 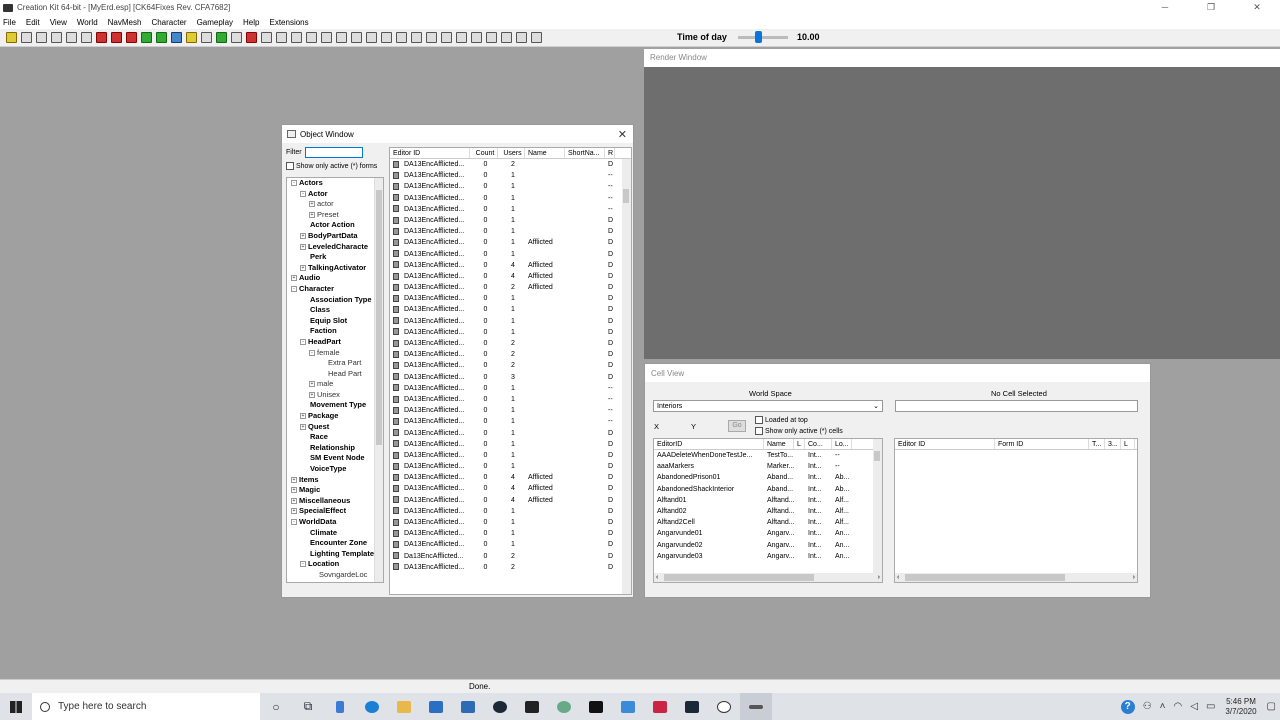 I want to click on loaded-at-top-checkbox, so click(x=759, y=420).